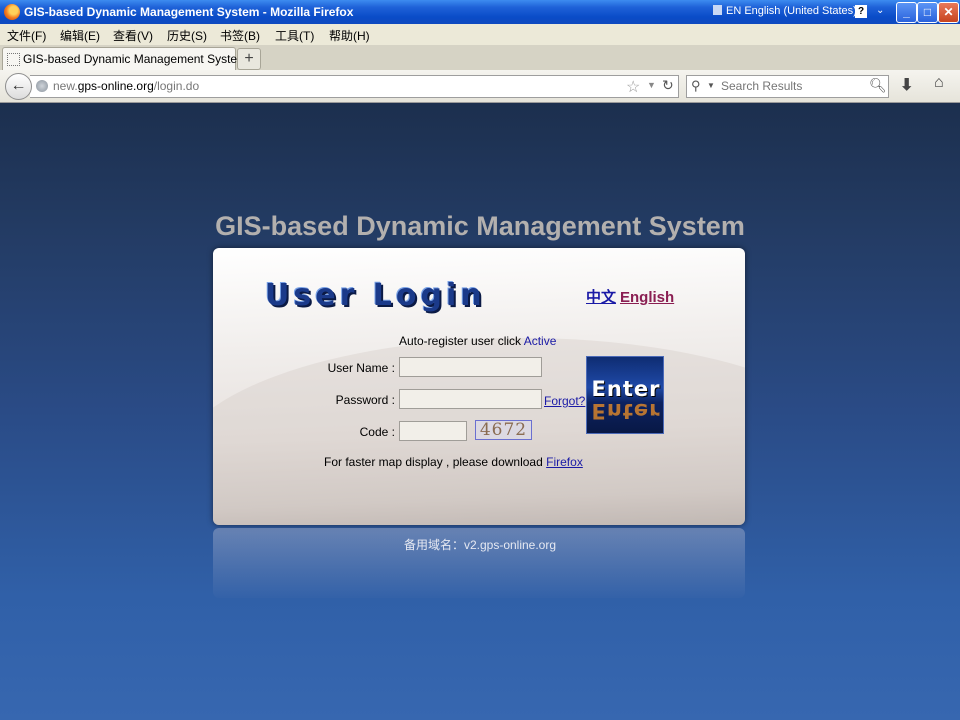 The image size is (960, 720). Describe the element at coordinates (80, 35) in the screenshot. I see `menu-edit: 编辑(E)` at that location.